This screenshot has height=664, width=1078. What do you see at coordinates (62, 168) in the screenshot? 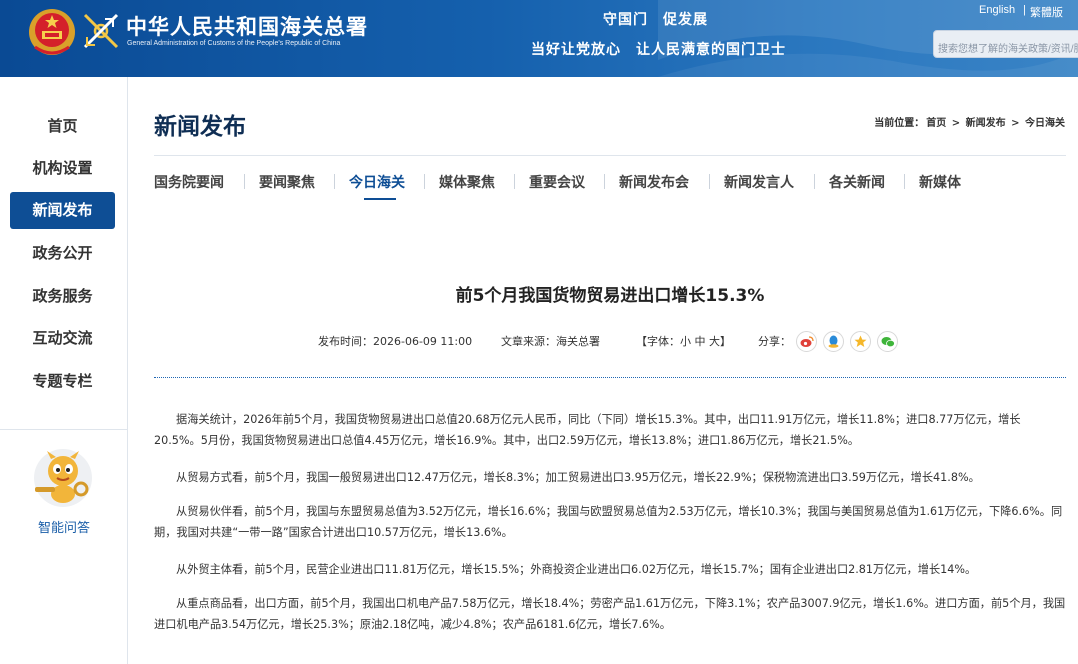
I see `sidebar-item-organization: 机构设置` at bounding box center [62, 168].